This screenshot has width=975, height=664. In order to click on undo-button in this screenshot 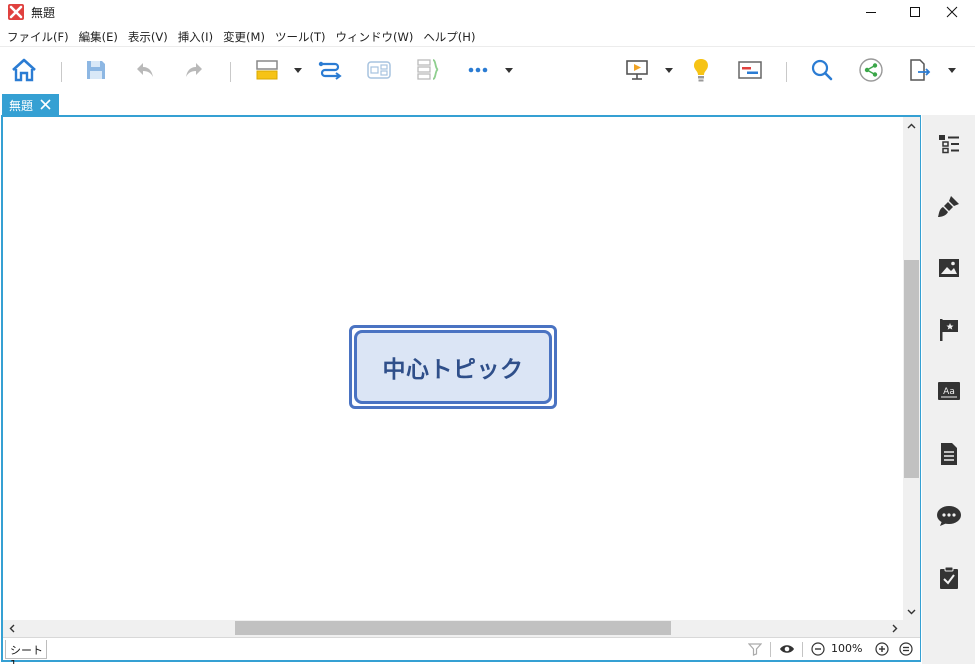, I will do `click(145, 70)`.